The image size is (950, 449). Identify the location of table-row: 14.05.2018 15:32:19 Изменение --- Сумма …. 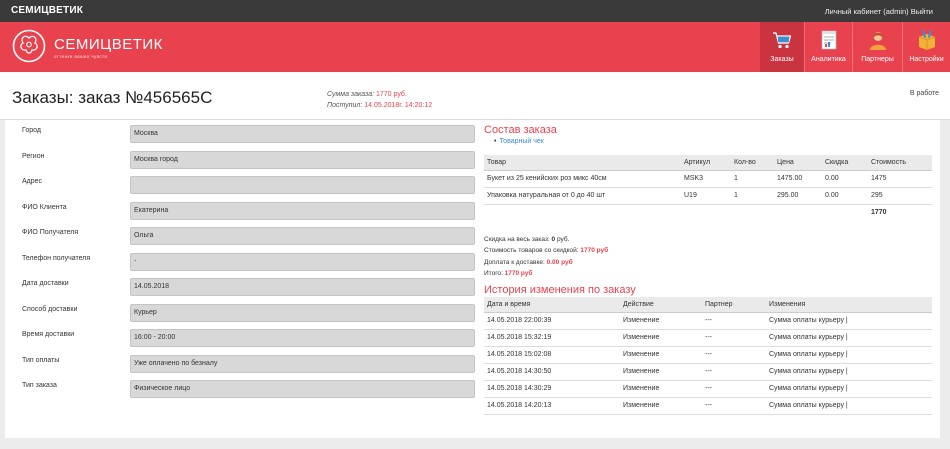
(708, 338).